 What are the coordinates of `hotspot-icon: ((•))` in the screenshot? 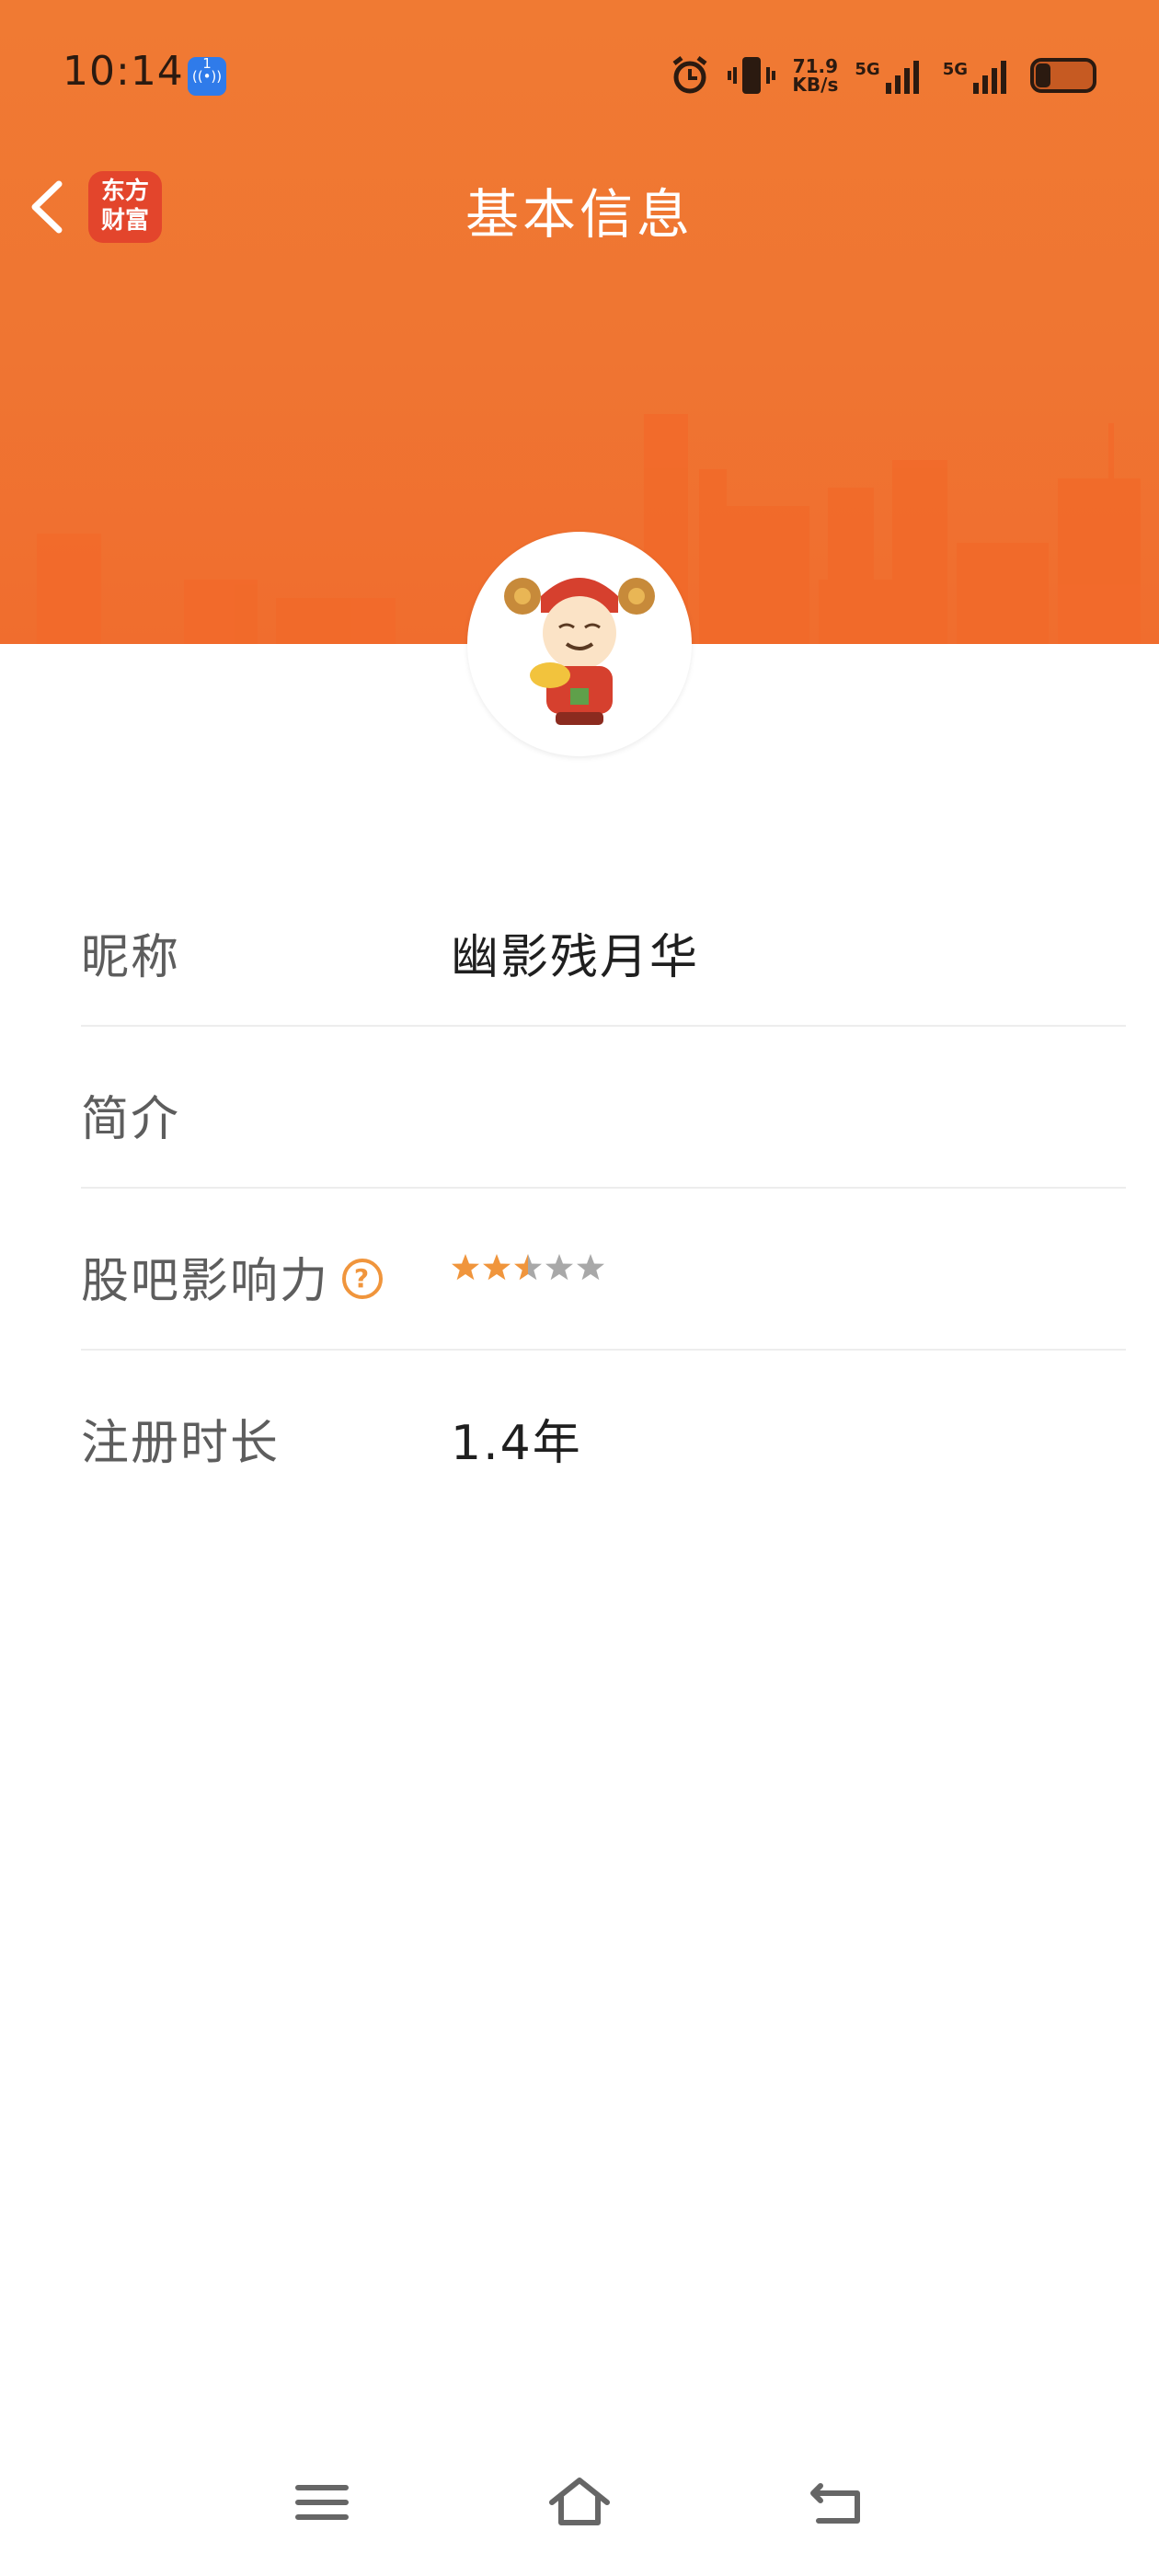 It's located at (207, 76).